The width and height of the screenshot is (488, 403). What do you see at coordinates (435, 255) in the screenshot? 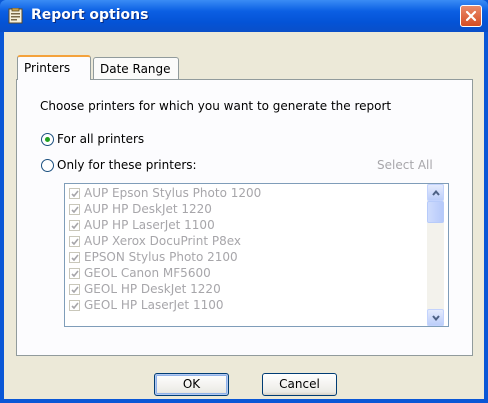
I see `vertical-scrollbar` at bounding box center [435, 255].